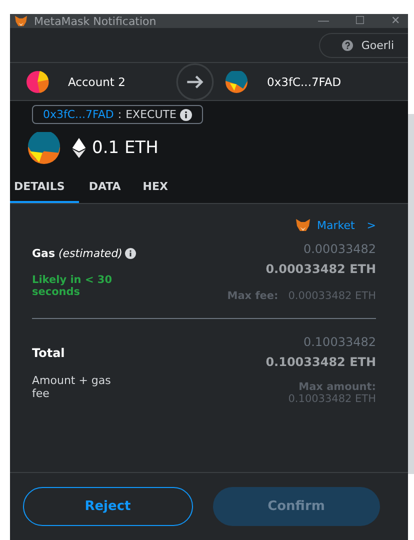  I want to click on total-value-eth: 0.10033482 ETH, so click(321, 362).